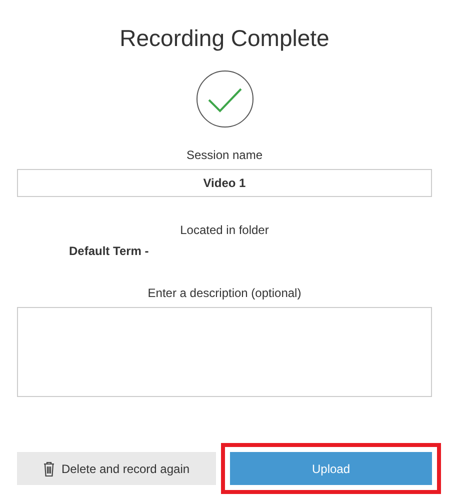  What do you see at coordinates (49, 468) in the screenshot?
I see `trash-icon` at bounding box center [49, 468].